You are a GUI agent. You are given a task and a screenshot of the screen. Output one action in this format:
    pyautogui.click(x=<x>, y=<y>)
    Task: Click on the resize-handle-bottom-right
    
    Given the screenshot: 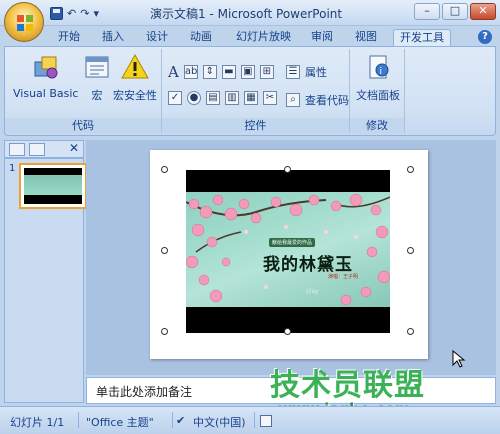 What is the action you would take?
    pyautogui.click(x=410, y=331)
    